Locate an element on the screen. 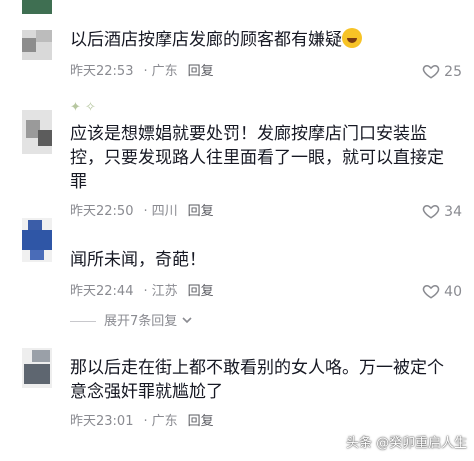 The image size is (474, 461). comment-meta: 昨天22:44 · 江苏 回复 40 is located at coordinates (267, 292).